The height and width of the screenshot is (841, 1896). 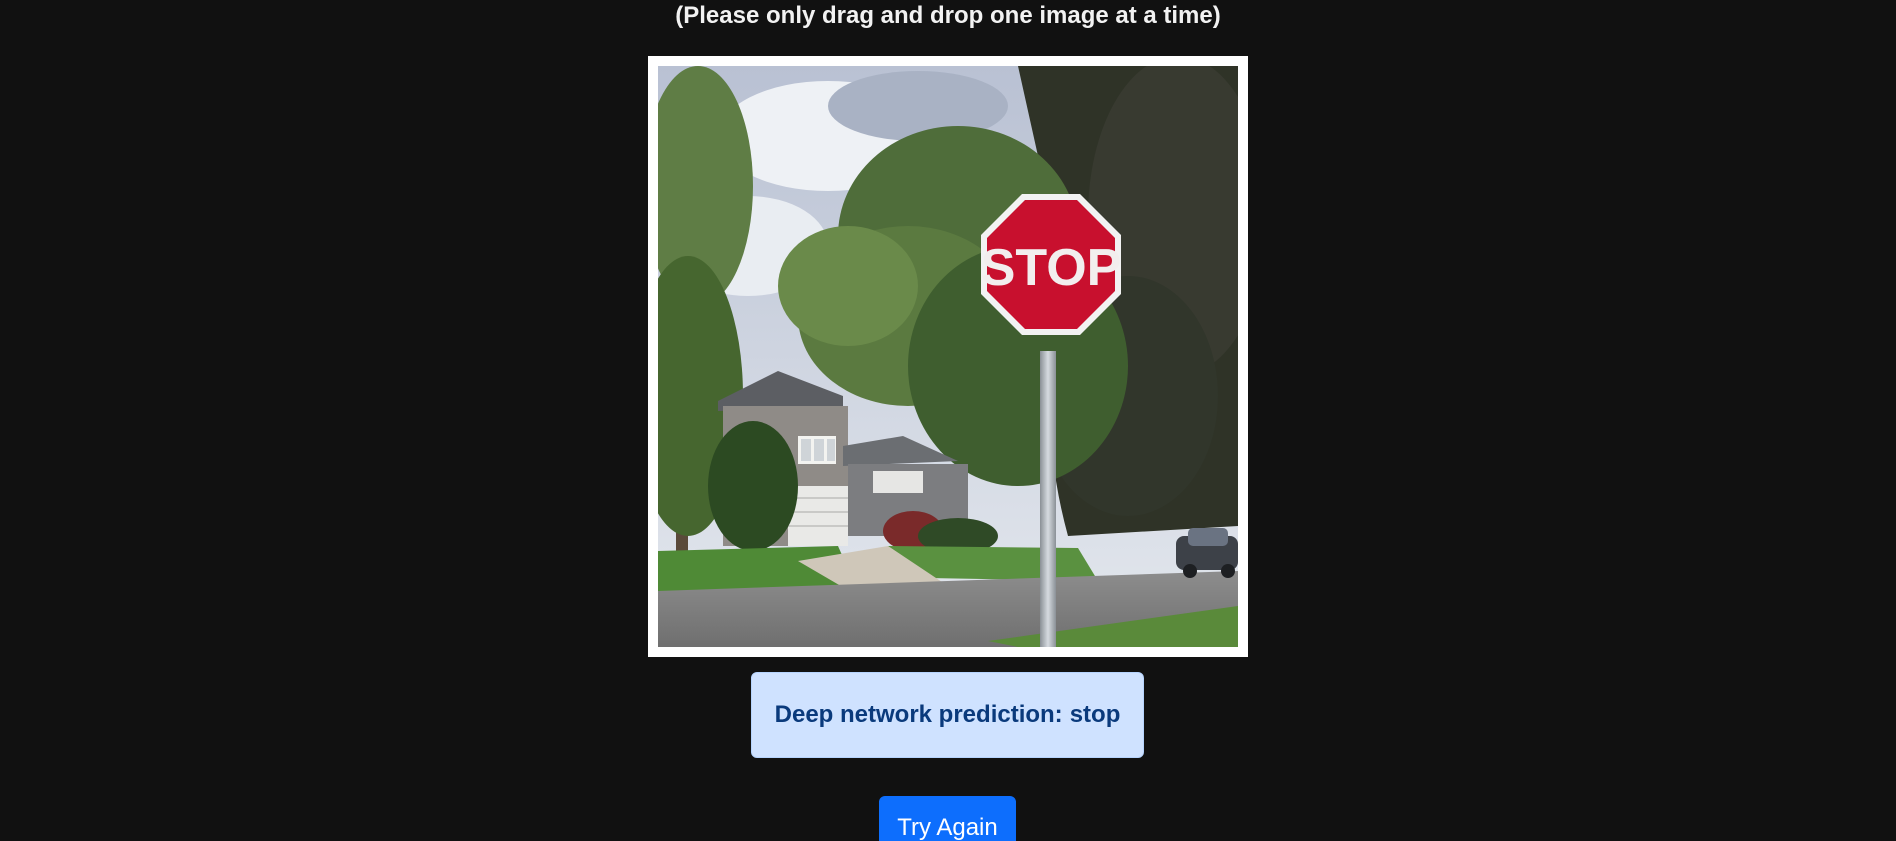 What do you see at coordinates (1095, 714) in the screenshot?
I see `prediction-value: stop` at bounding box center [1095, 714].